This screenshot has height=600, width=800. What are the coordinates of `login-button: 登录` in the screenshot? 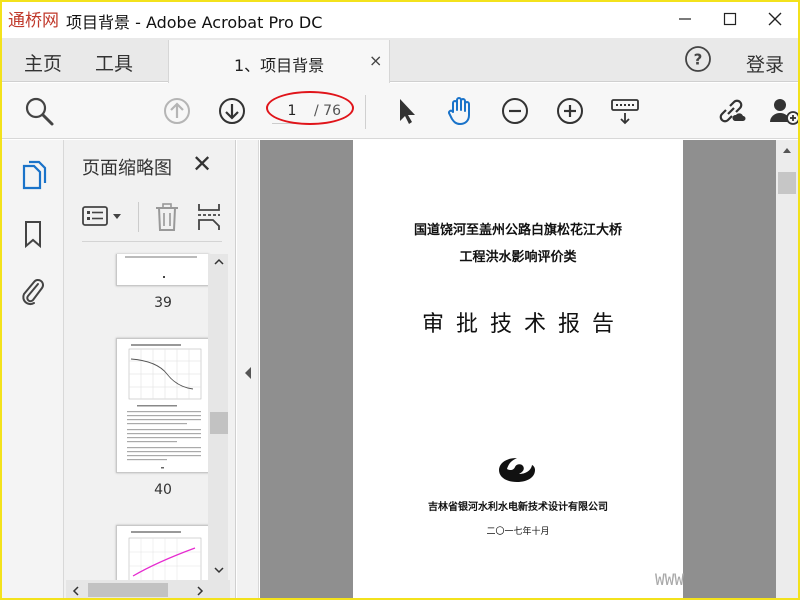 It's located at (765, 63).